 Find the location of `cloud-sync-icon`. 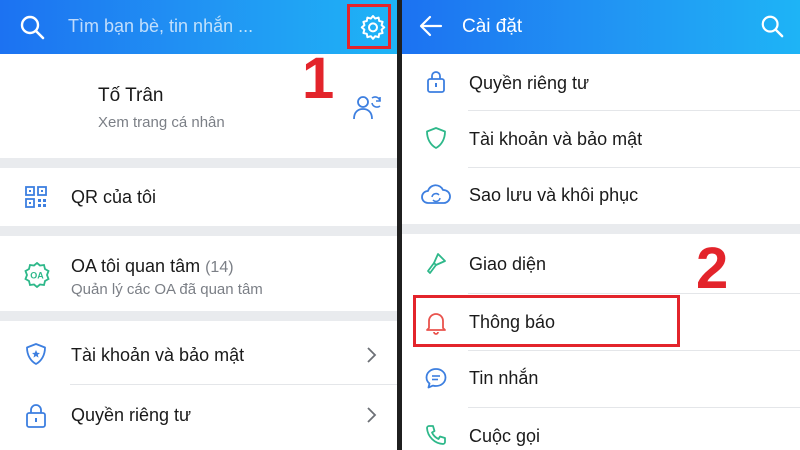

cloud-sync-icon is located at coordinates (436, 195).